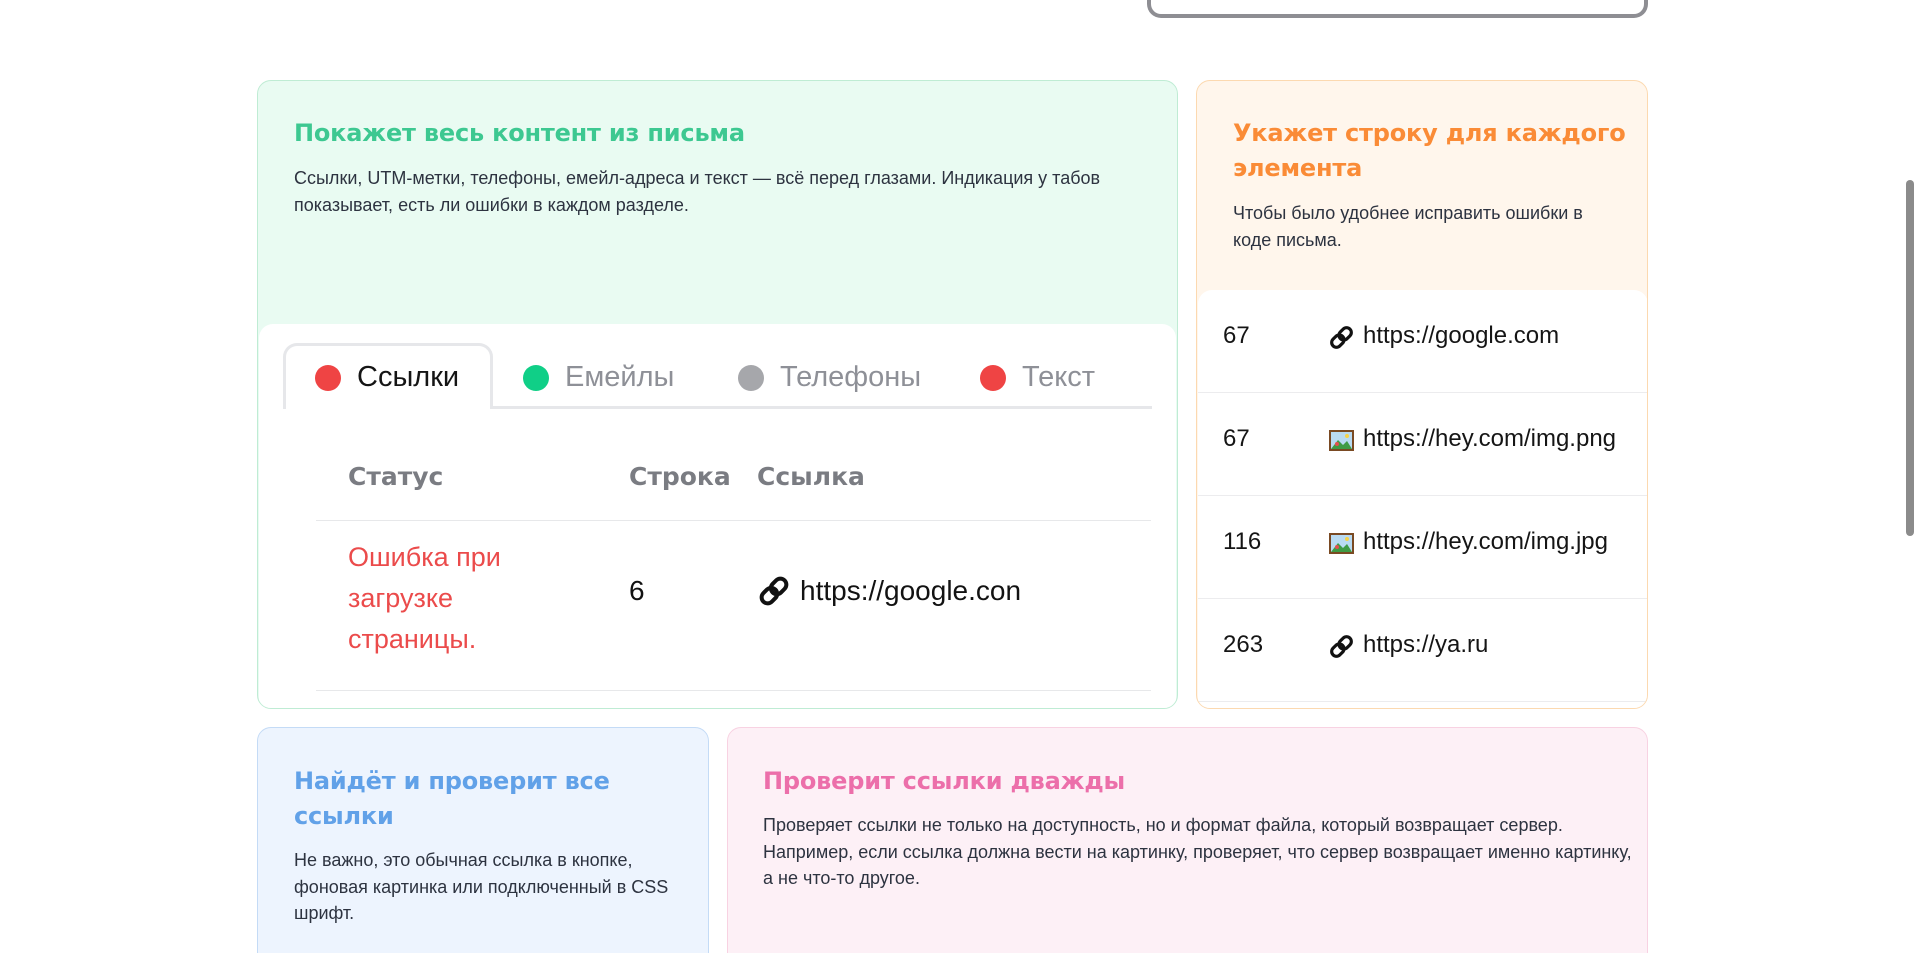 Image resolution: width=1920 pixels, height=953 pixels. What do you see at coordinates (637, 590) in the screenshot?
I see `line-number: 6` at bounding box center [637, 590].